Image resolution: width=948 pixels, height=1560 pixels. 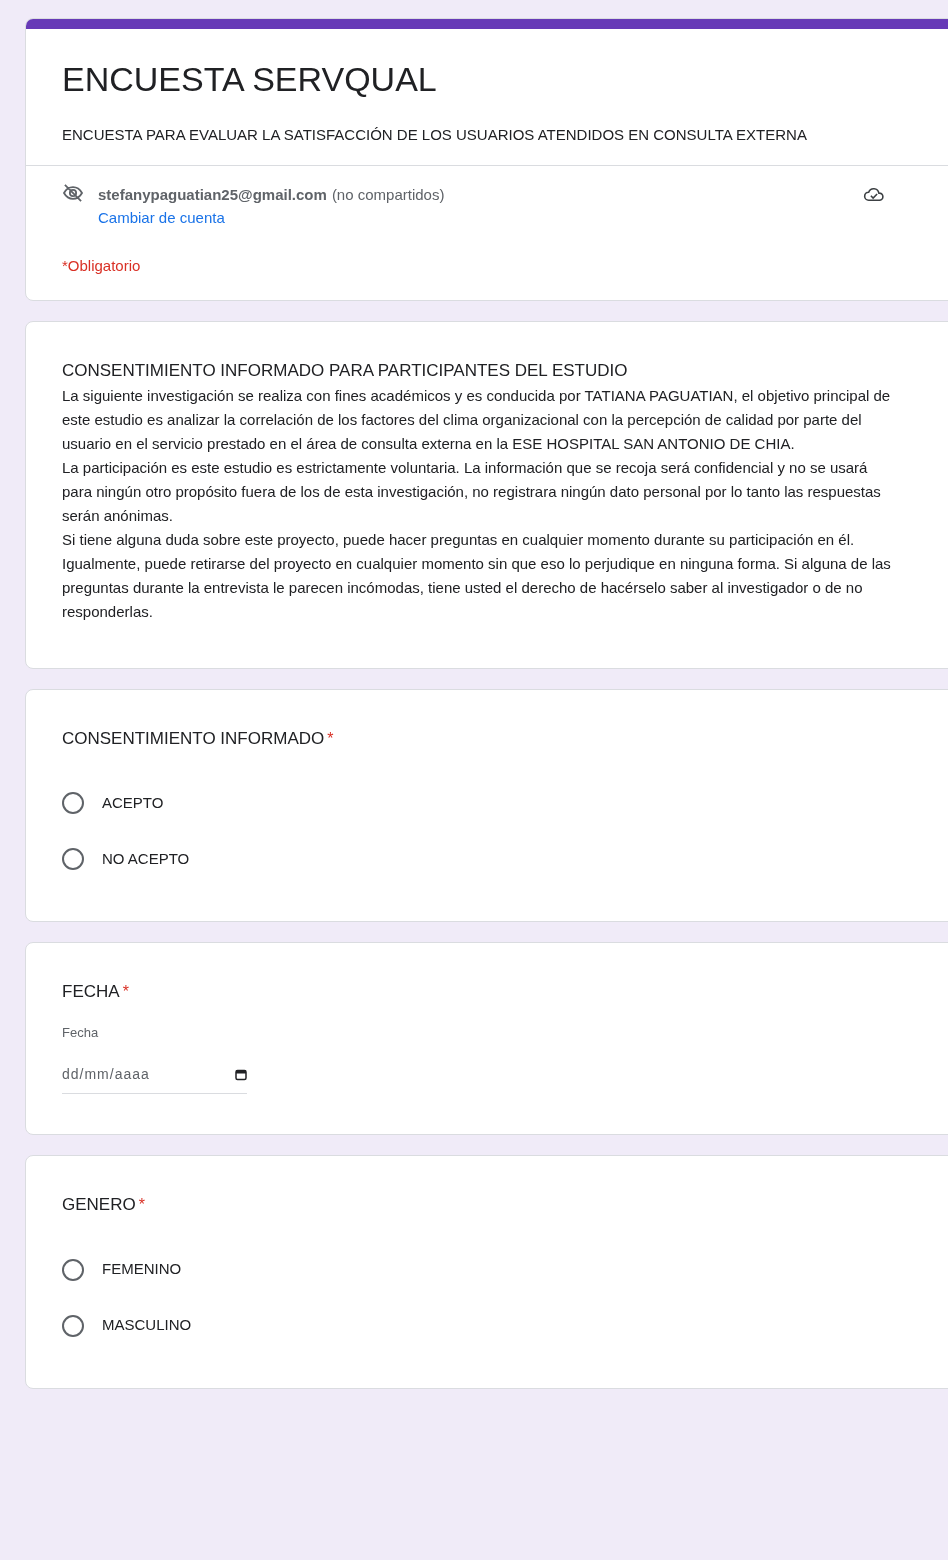 I want to click on question-title: GENERO, so click(x=99, y=1205).